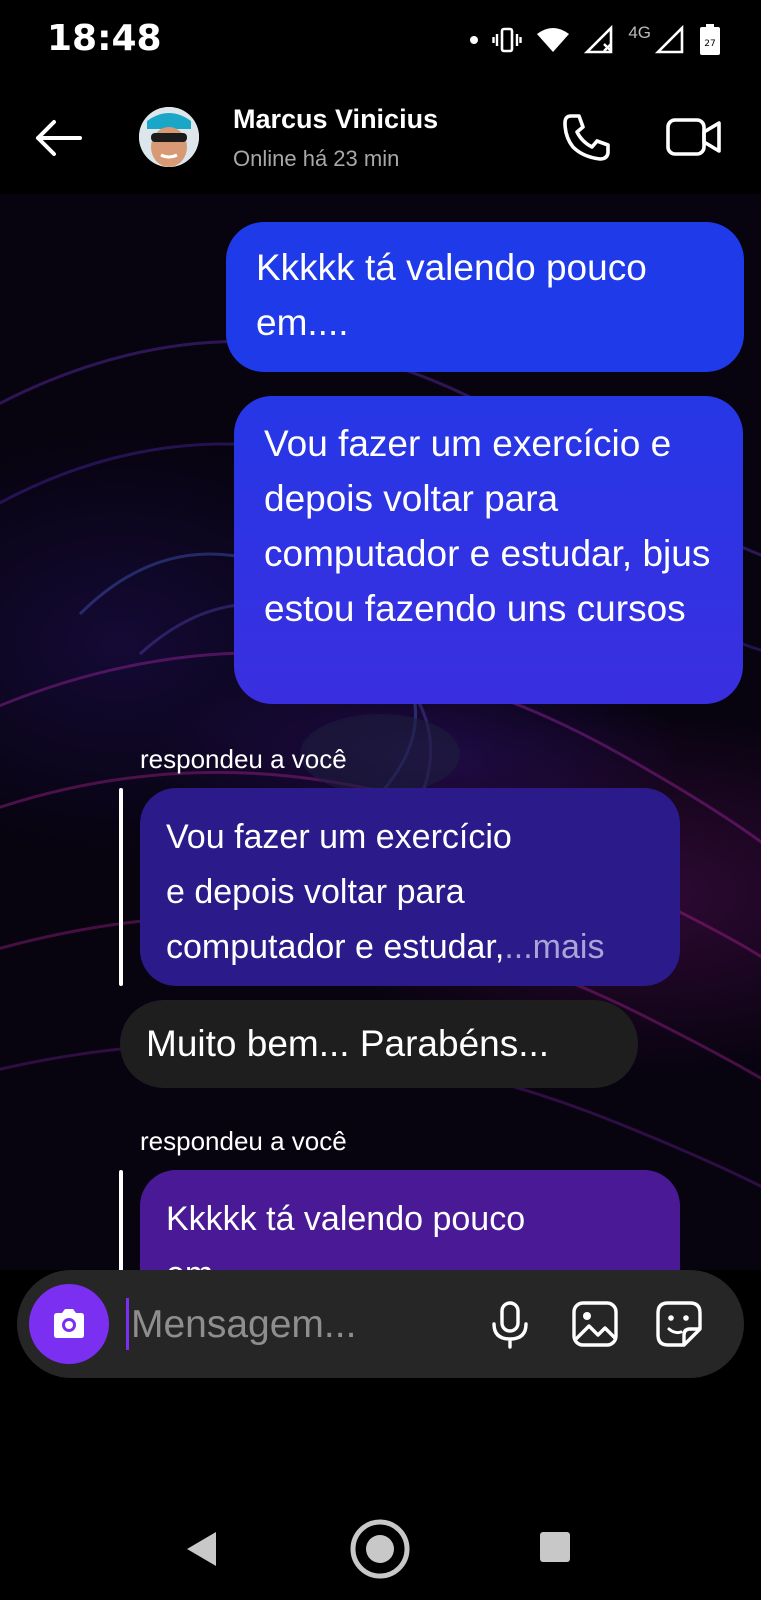  I want to click on quote-line-last: computador e estudar,...mais, so click(410, 947).